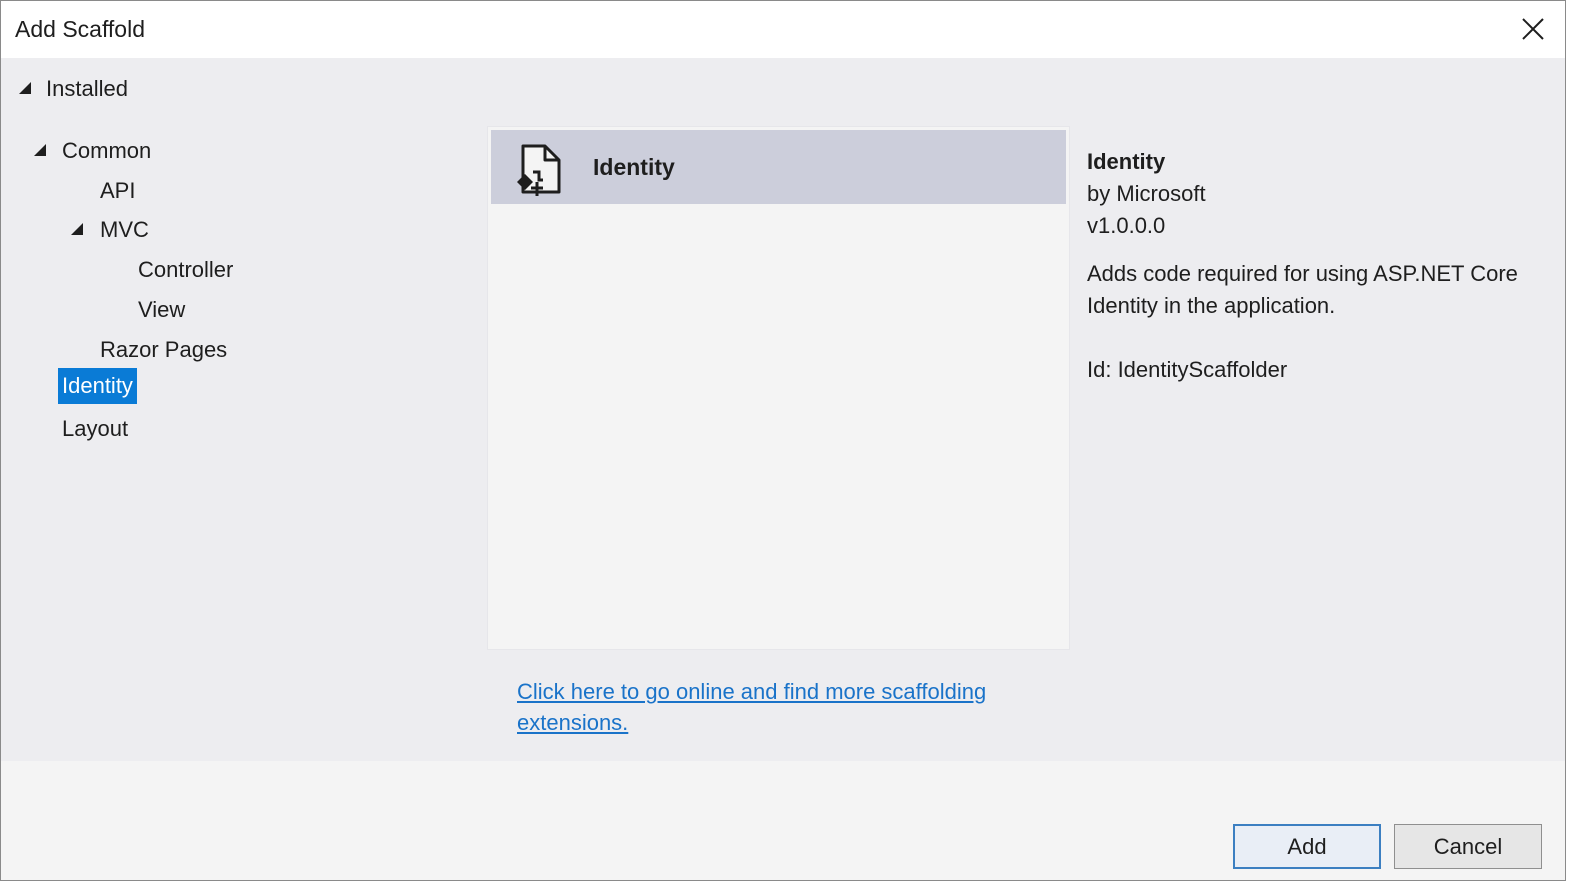 This screenshot has width=1578, height=889. Describe the element at coordinates (97, 386) in the screenshot. I see `tree-node-identity: Identity` at that location.